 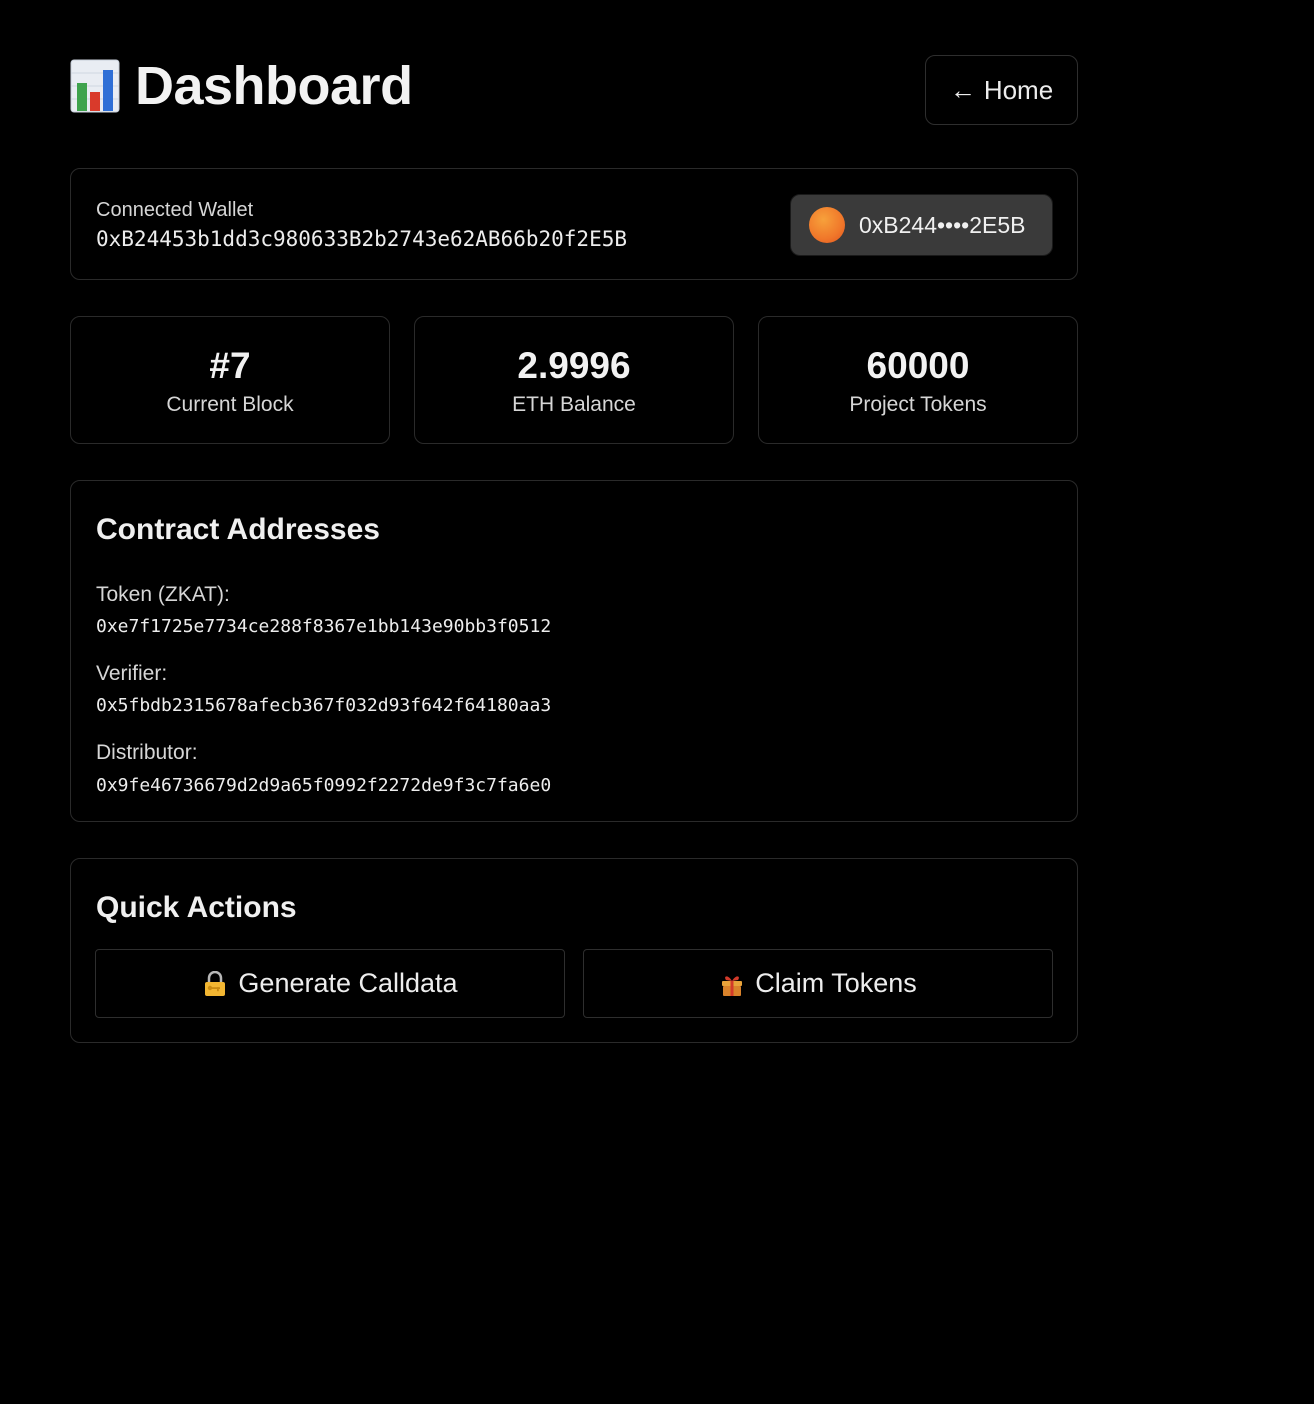 What do you see at coordinates (574, 90) in the screenshot?
I see `page-header: Dashboard ← Home` at bounding box center [574, 90].